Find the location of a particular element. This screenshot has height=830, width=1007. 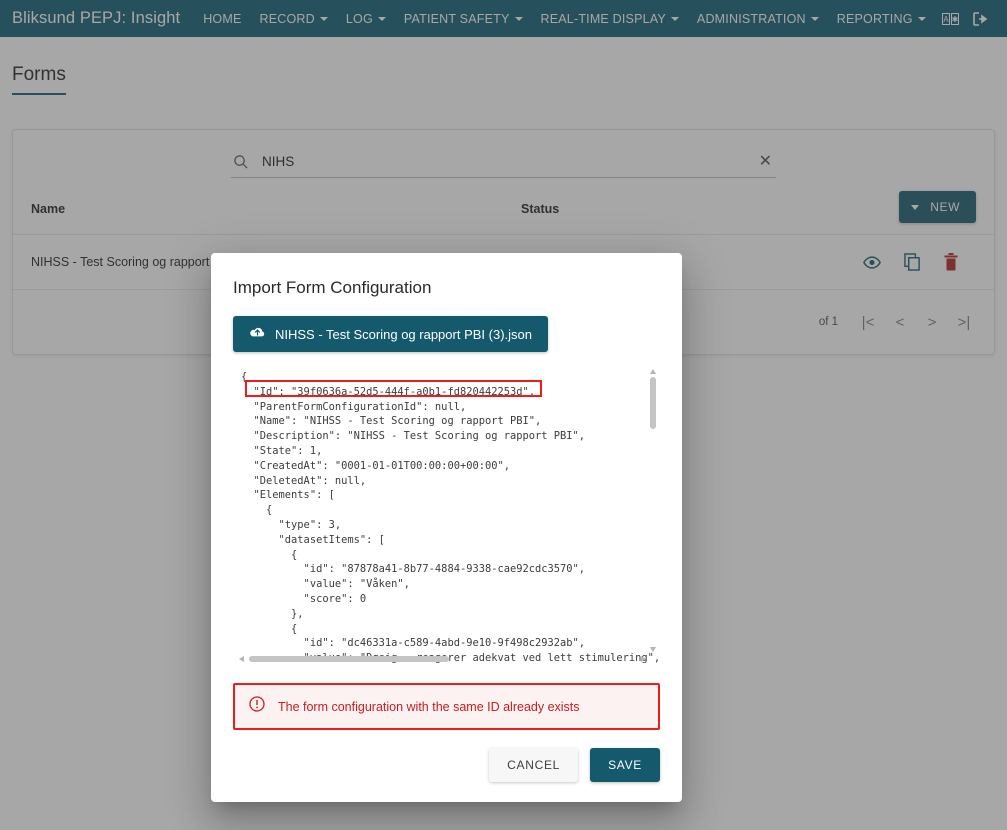

json-vertical-scrollbar is located at coordinates (653, 510).